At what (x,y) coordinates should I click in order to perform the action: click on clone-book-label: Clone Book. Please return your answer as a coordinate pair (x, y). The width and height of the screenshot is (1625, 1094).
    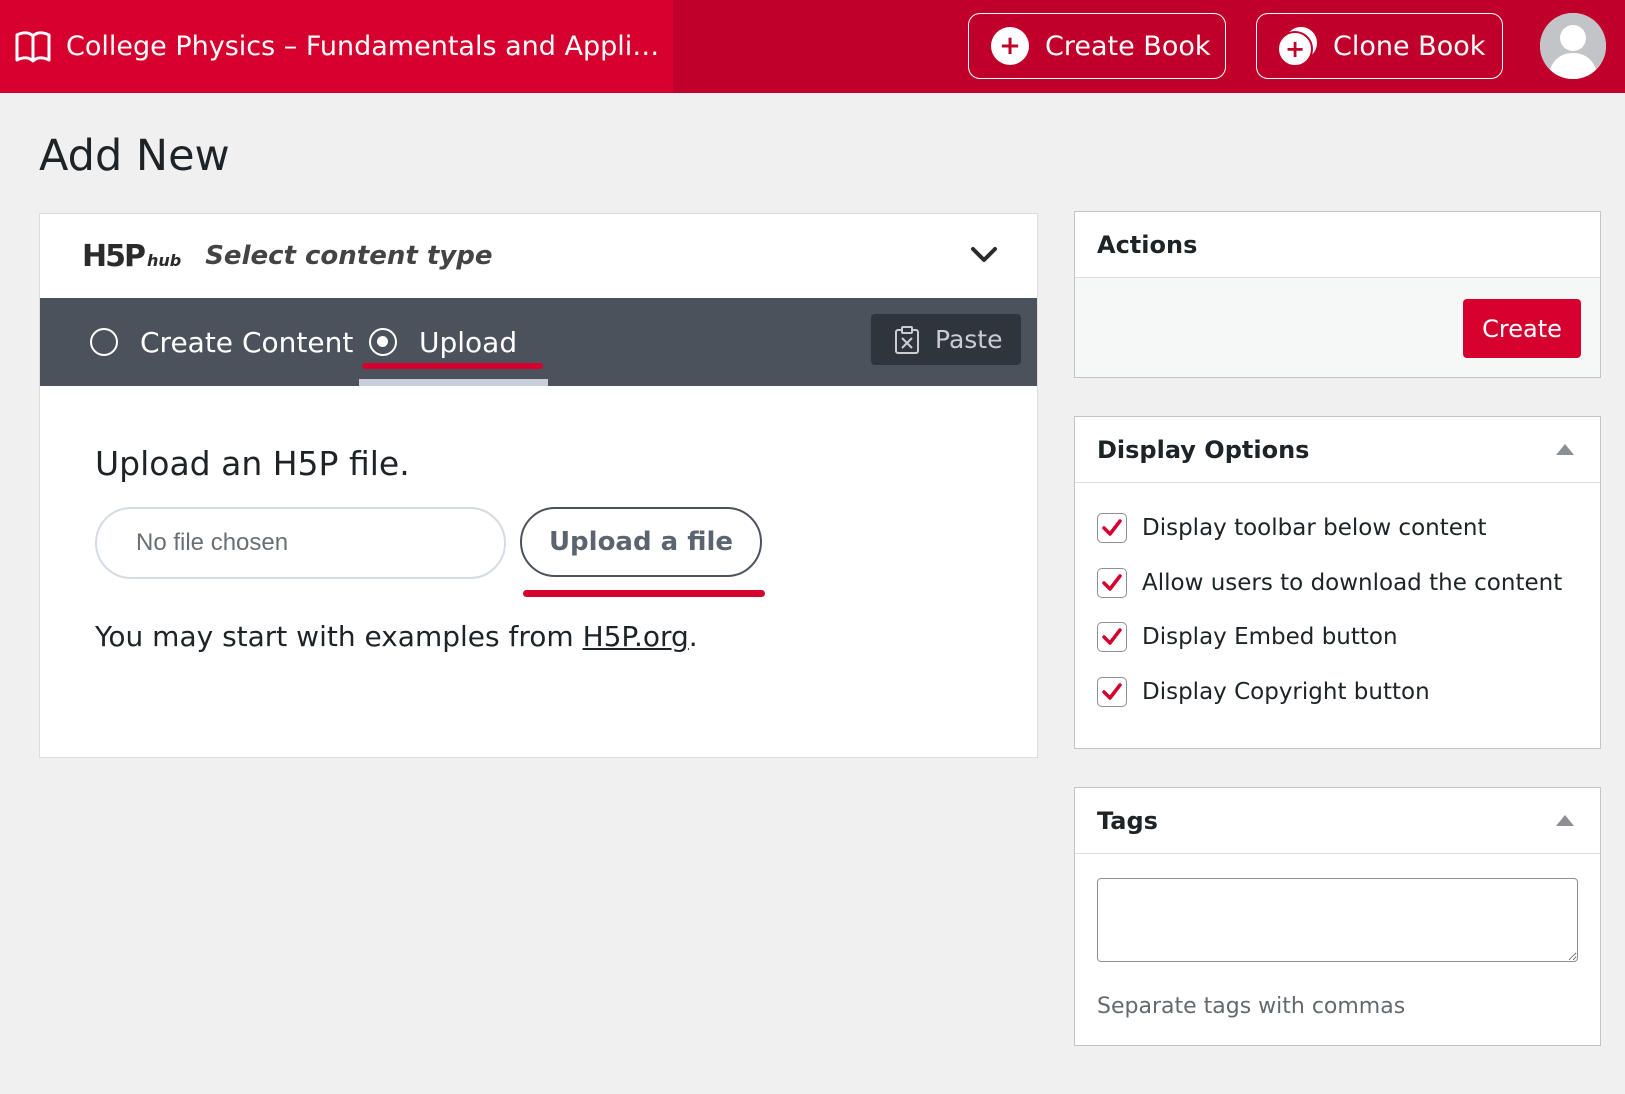
    Looking at the image, I should click on (1409, 46).